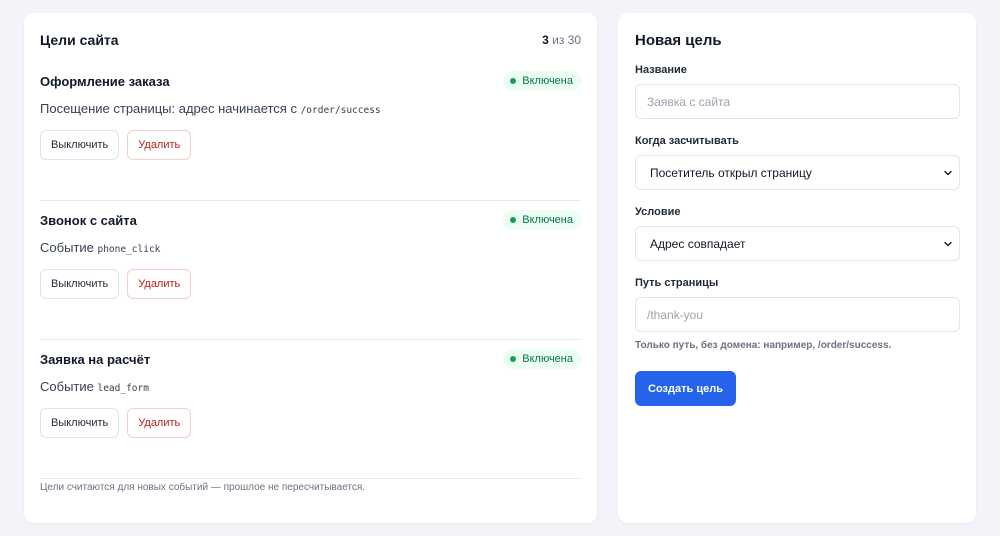 The width and height of the screenshot is (1000, 536). What do you see at coordinates (95, 359) in the screenshot?
I see `goal-name: Заявка на расчёт` at bounding box center [95, 359].